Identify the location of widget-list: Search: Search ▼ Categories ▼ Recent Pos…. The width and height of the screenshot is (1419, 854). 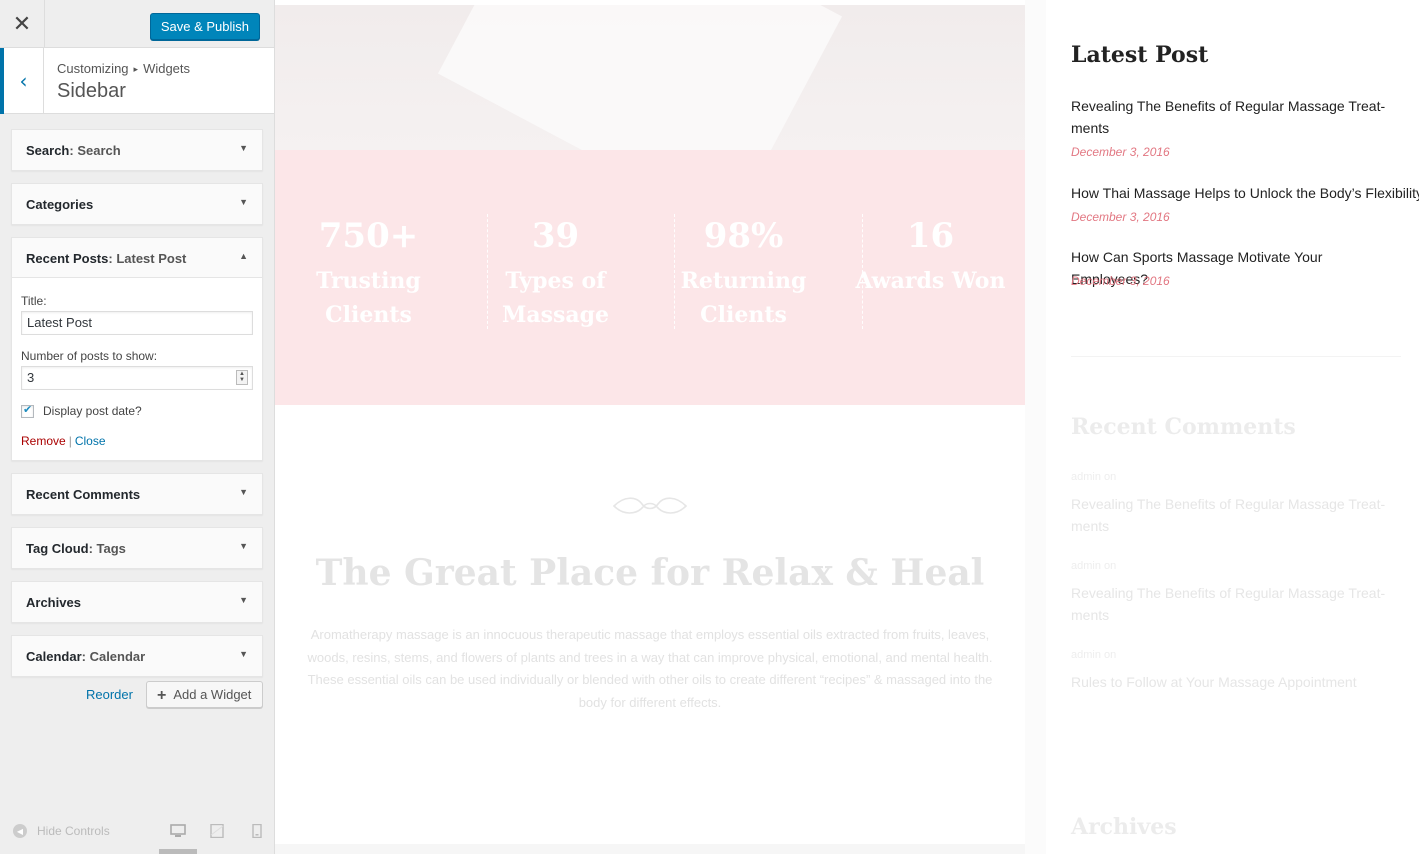
(137, 409).